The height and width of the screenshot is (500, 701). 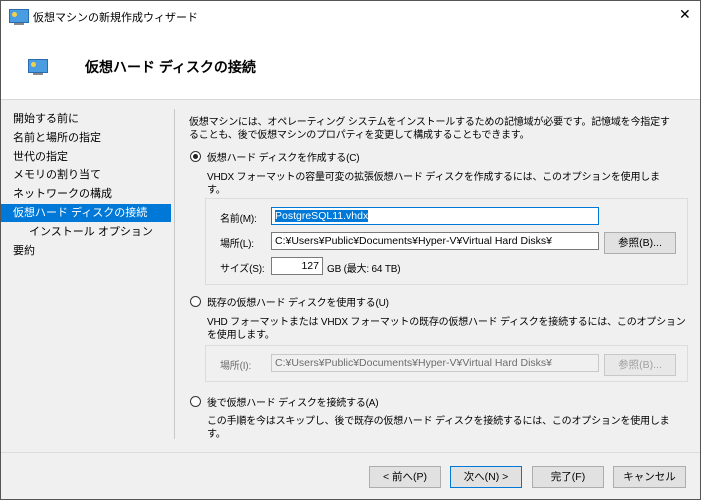 What do you see at coordinates (685, 14) in the screenshot?
I see `close-icon: ✕` at bounding box center [685, 14].